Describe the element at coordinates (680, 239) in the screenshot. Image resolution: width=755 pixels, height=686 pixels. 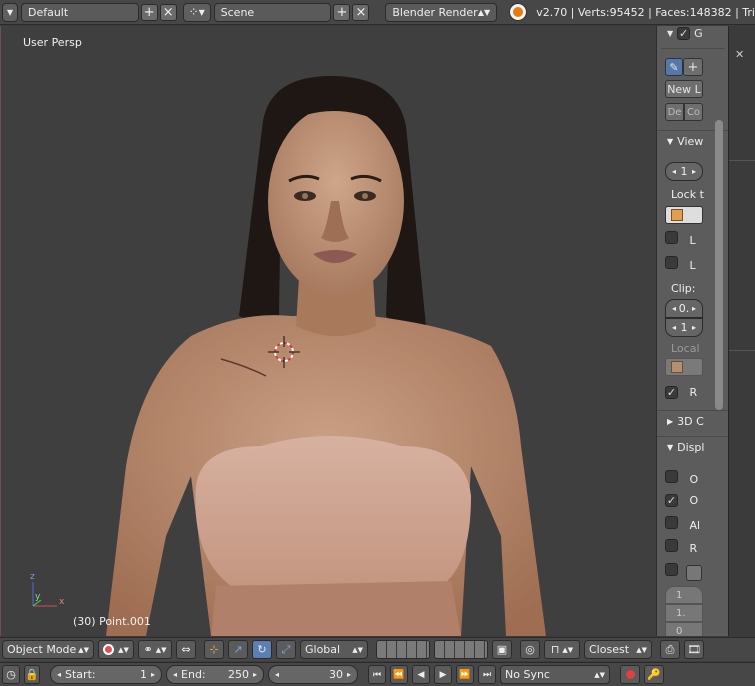
I see `lock-cursor-row: L` at that location.